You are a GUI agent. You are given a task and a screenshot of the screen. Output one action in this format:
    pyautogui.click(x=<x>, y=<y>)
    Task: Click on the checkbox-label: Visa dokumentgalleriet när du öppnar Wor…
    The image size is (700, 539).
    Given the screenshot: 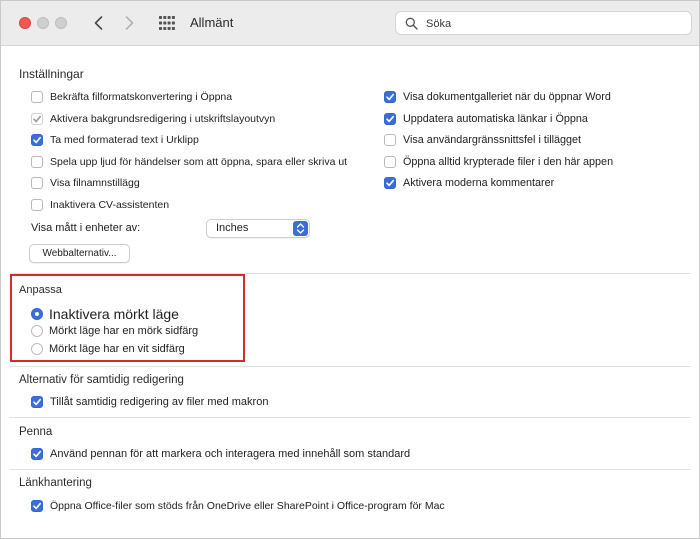 What is the action you would take?
    pyautogui.click(x=507, y=97)
    